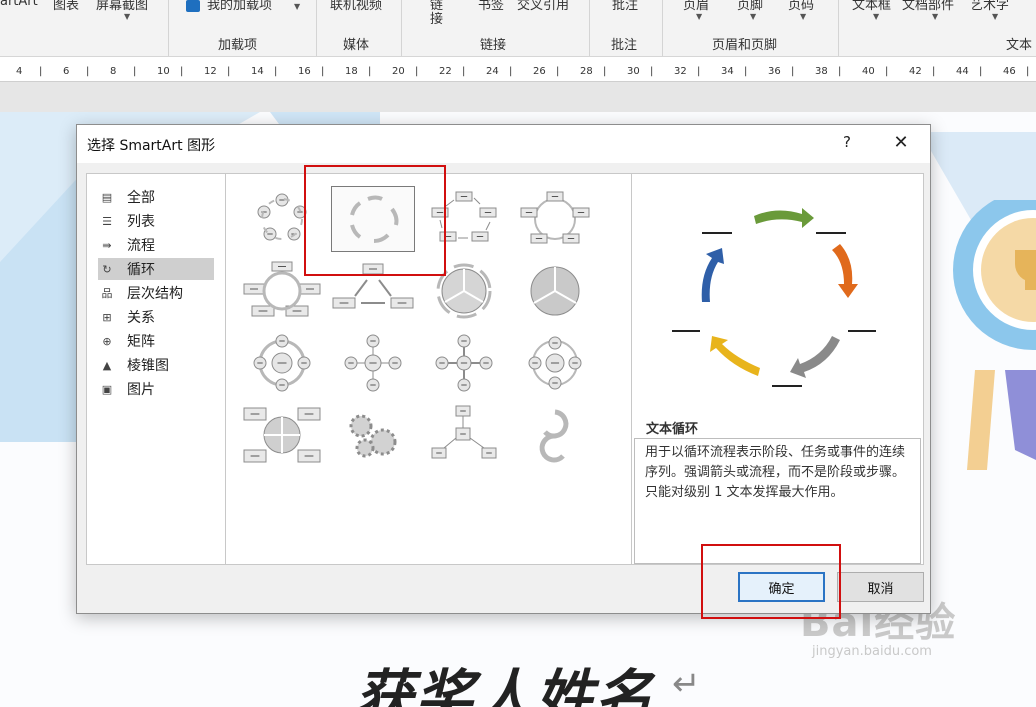 The height and width of the screenshot is (707, 1036). Describe the element at coordinates (815, 357) in the screenshot. I see `cycle-arrow-bottom-right` at that location.